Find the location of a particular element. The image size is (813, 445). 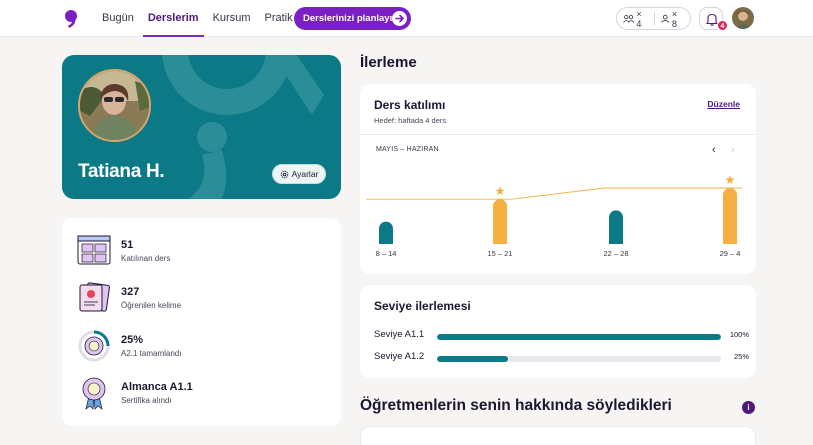

level-name: Seviye A1.2 is located at coordinates (399, 356).